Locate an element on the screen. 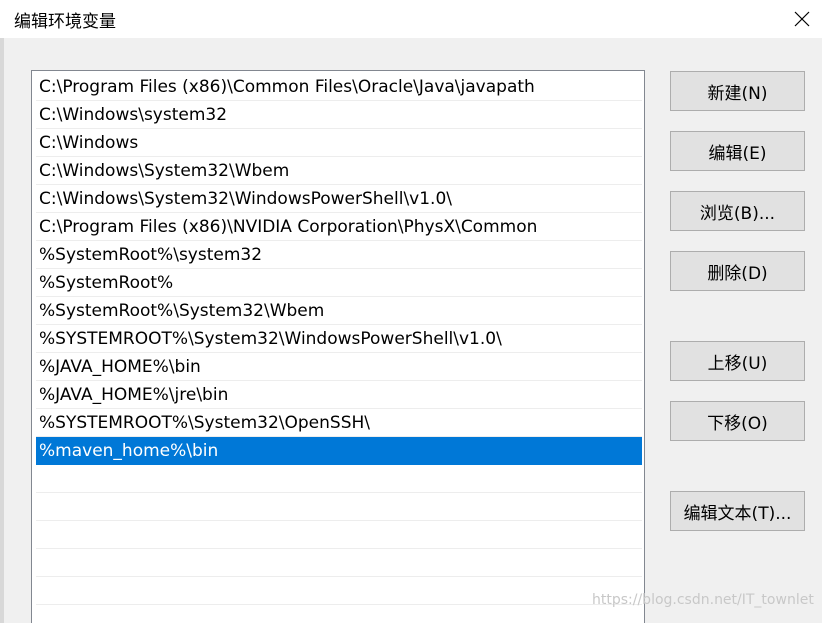 This screenshot has height=623, width=822. list-item-selected: %maven_home%\bin is located at coordinates (339, 451).